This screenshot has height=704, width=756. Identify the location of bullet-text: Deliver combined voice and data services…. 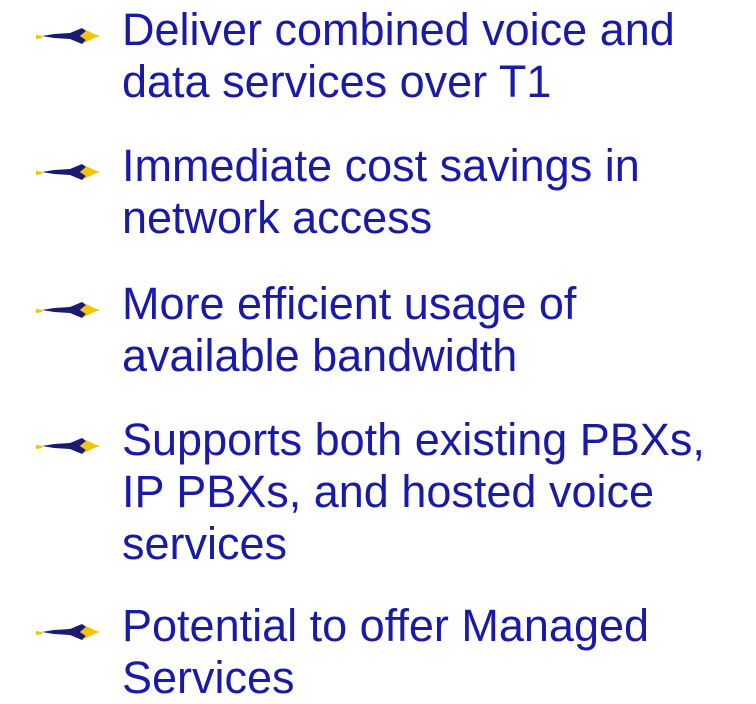
(398, 55).